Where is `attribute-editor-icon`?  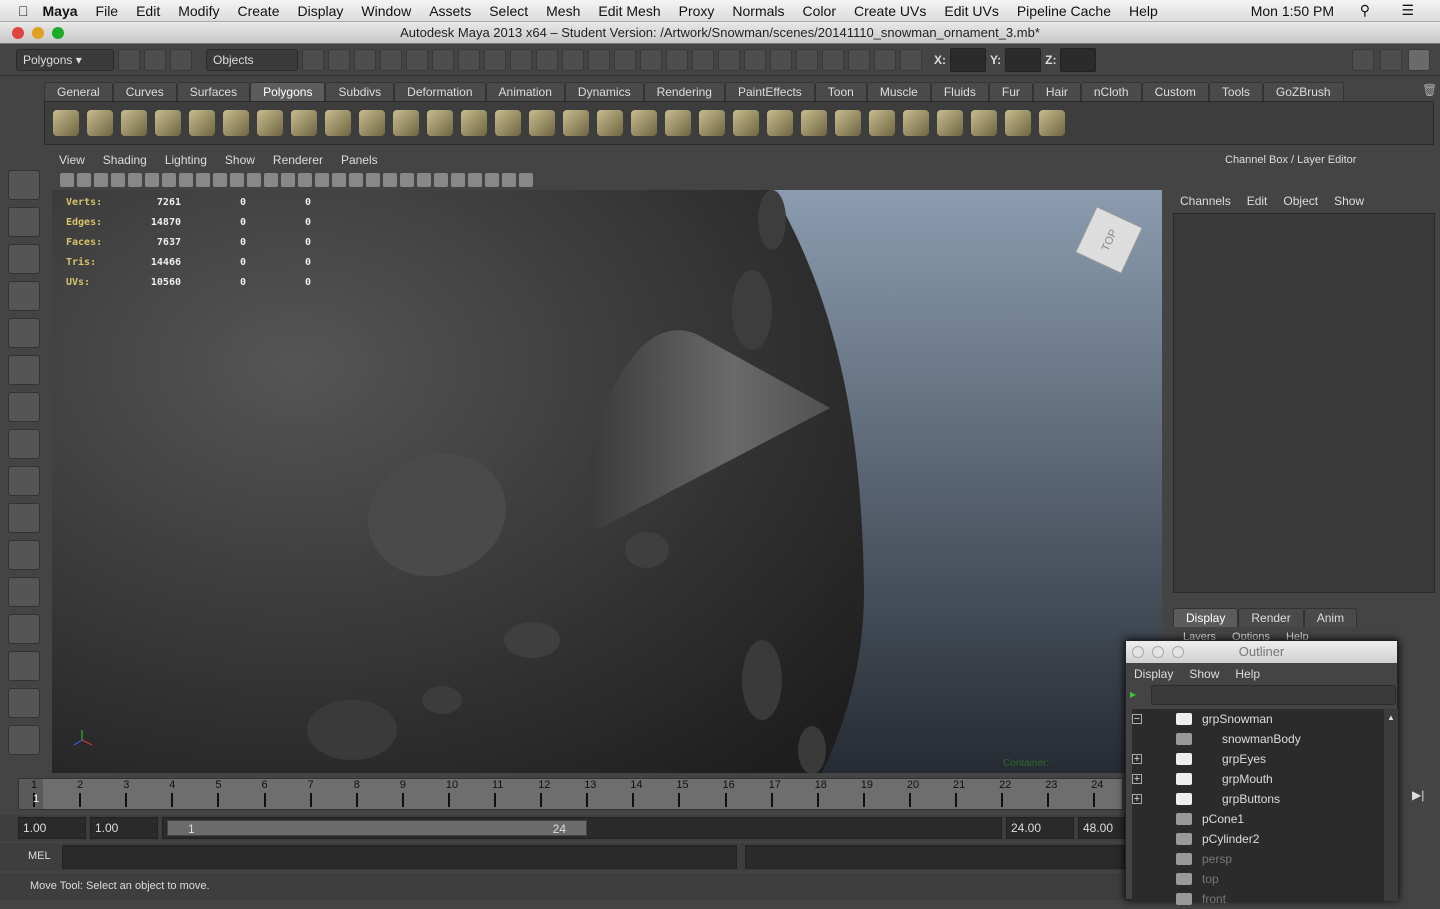
attribute-editor-icon is located at coordinates (1363, 59).